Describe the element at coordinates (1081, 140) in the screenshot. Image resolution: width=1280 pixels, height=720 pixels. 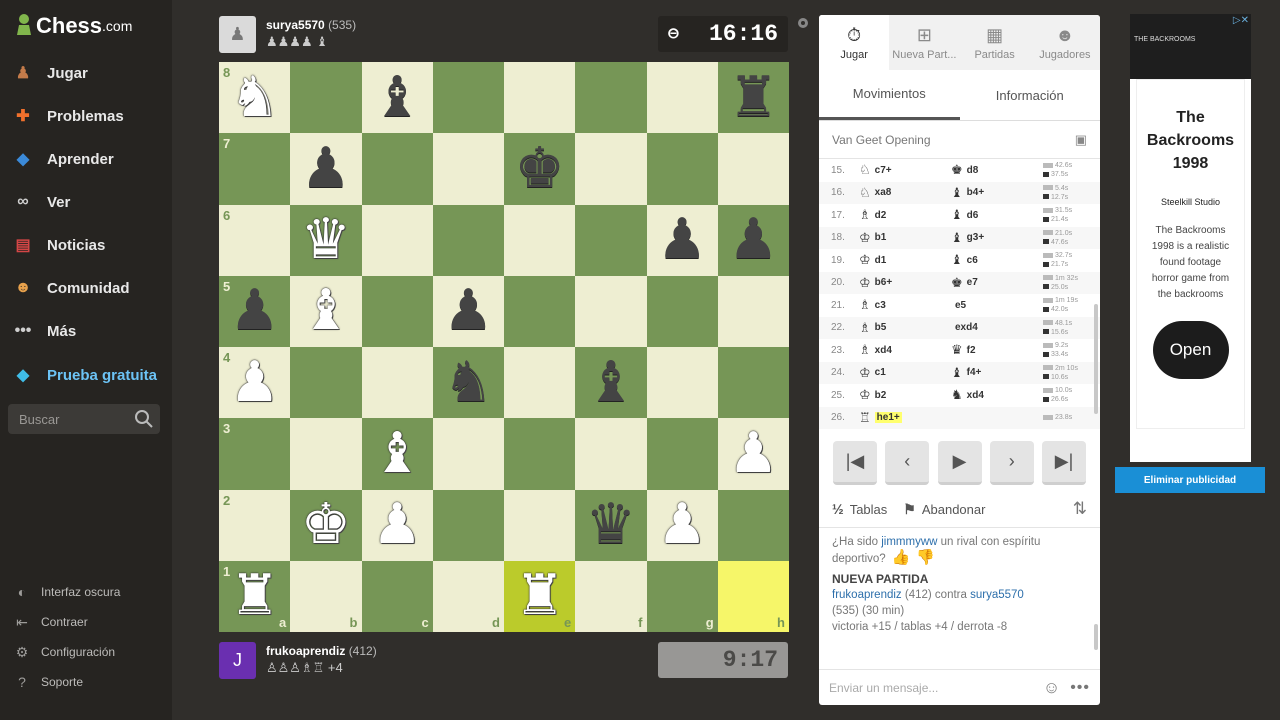
I see `book-icon: ▣` at that location.